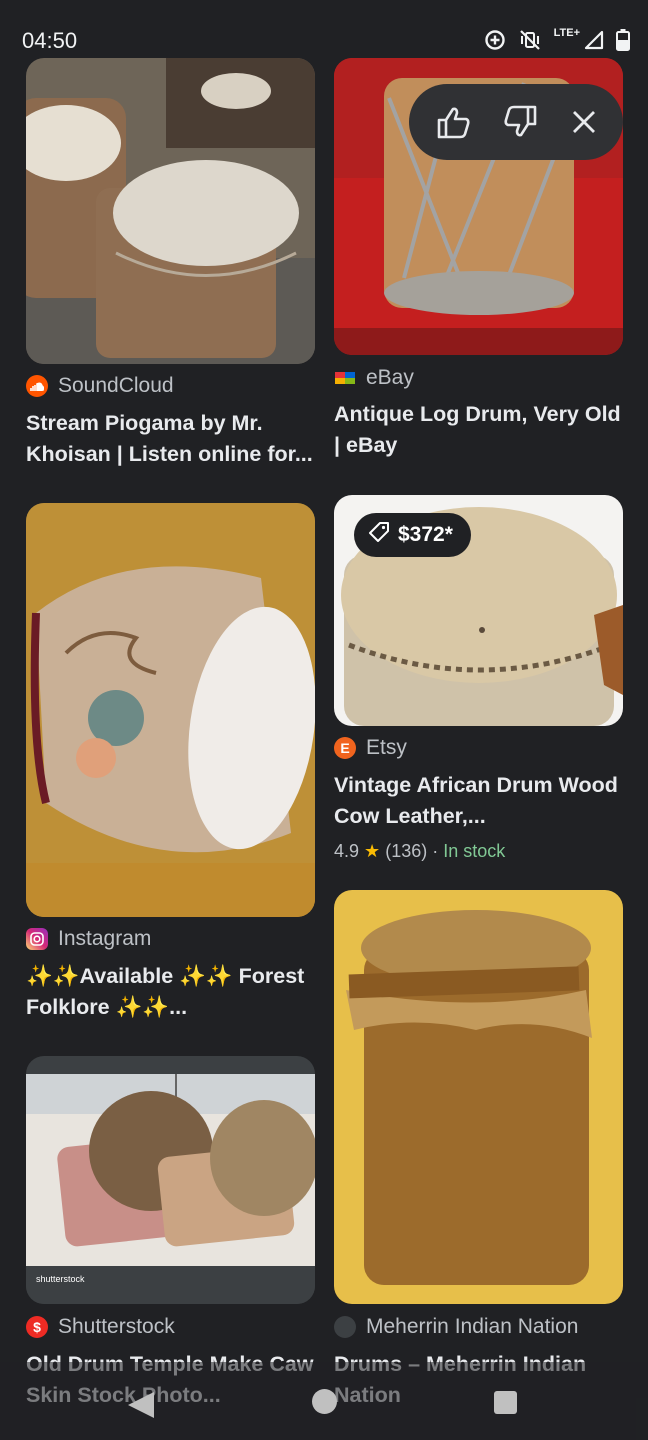 The width and height of the screenshot is (648, 1440). I want to click on result-source: eBay, so click(374, 378).